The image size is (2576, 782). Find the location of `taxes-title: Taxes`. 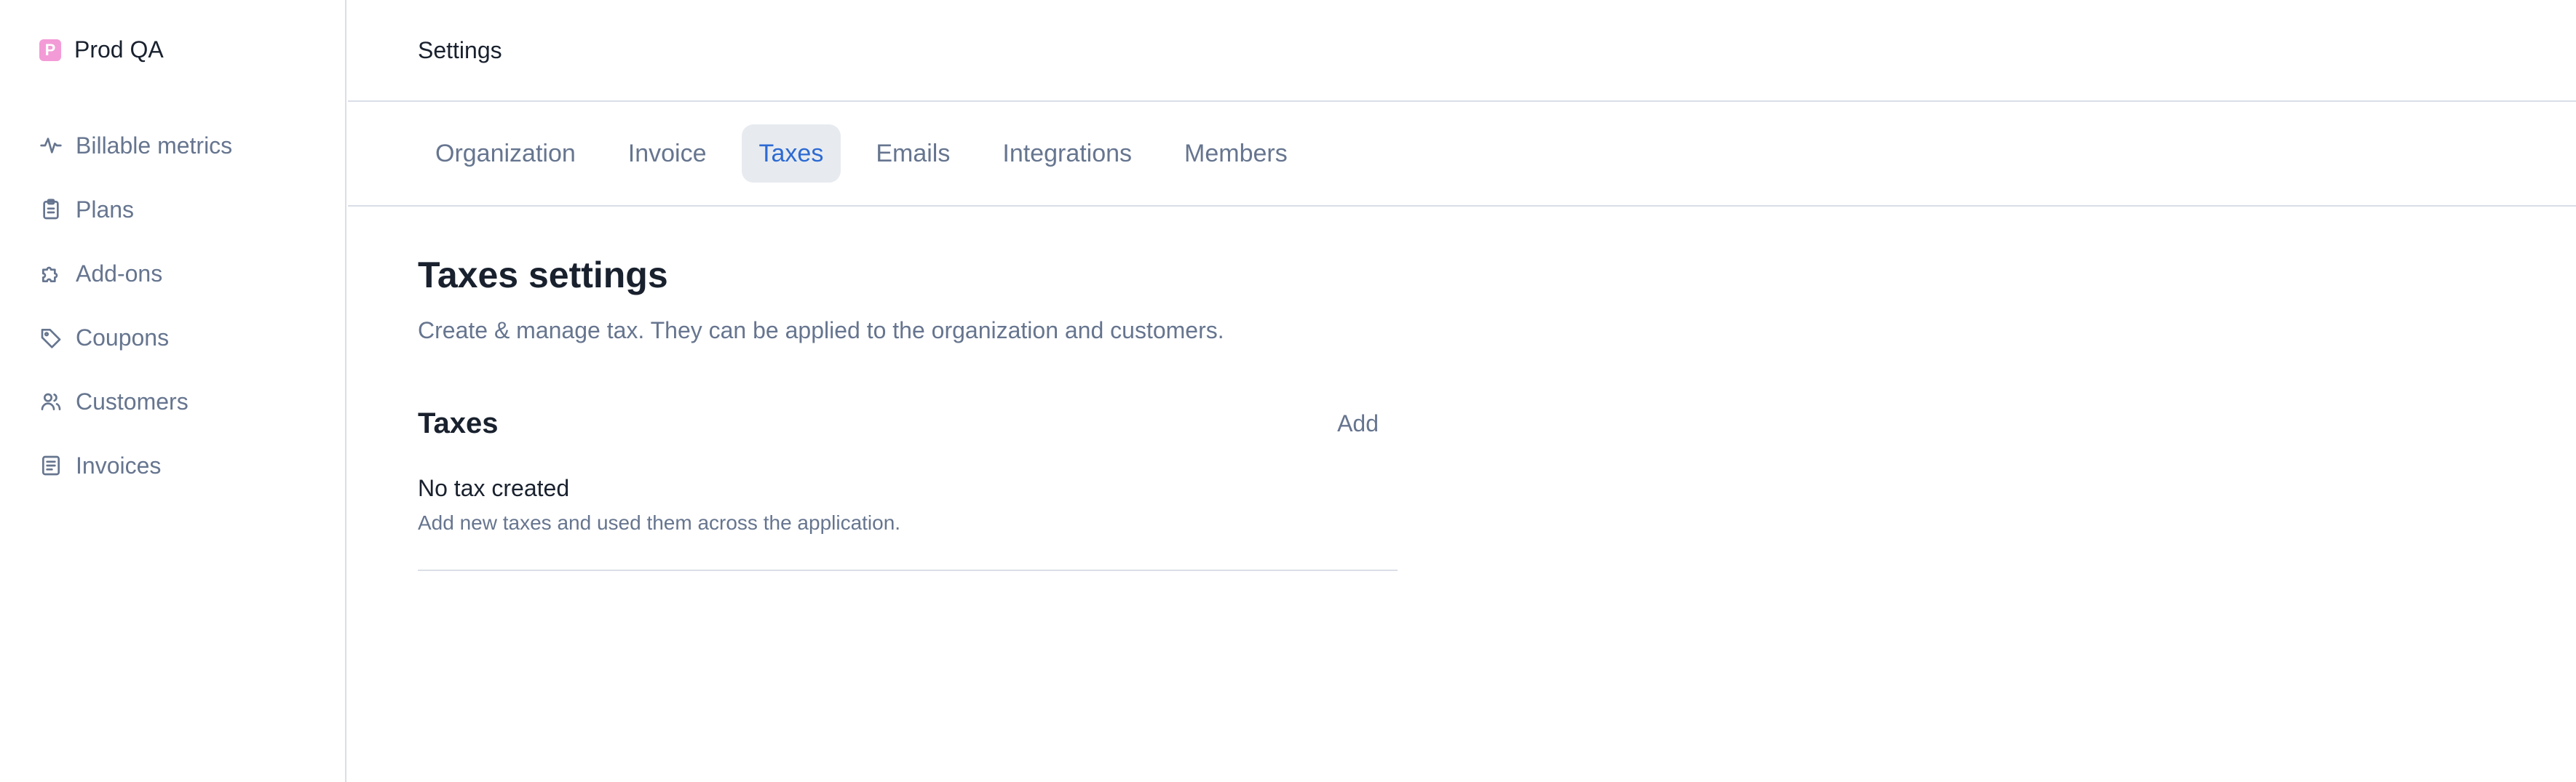

taxes-title: Taxes is located at coordinates (458, 423).